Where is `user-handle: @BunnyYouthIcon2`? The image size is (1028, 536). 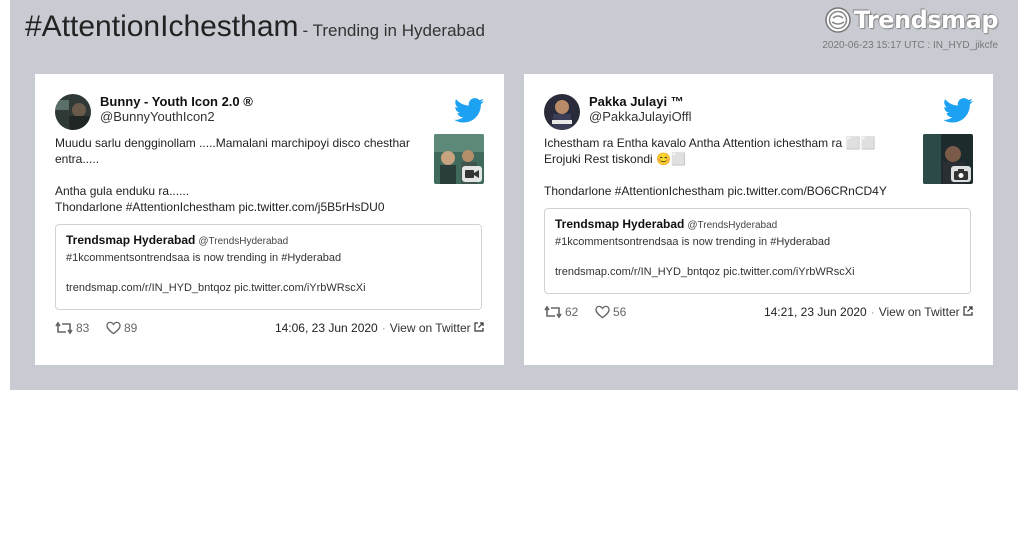
user-handle: @BunnyYouthIcon2 is located at coordinates (157, 116).